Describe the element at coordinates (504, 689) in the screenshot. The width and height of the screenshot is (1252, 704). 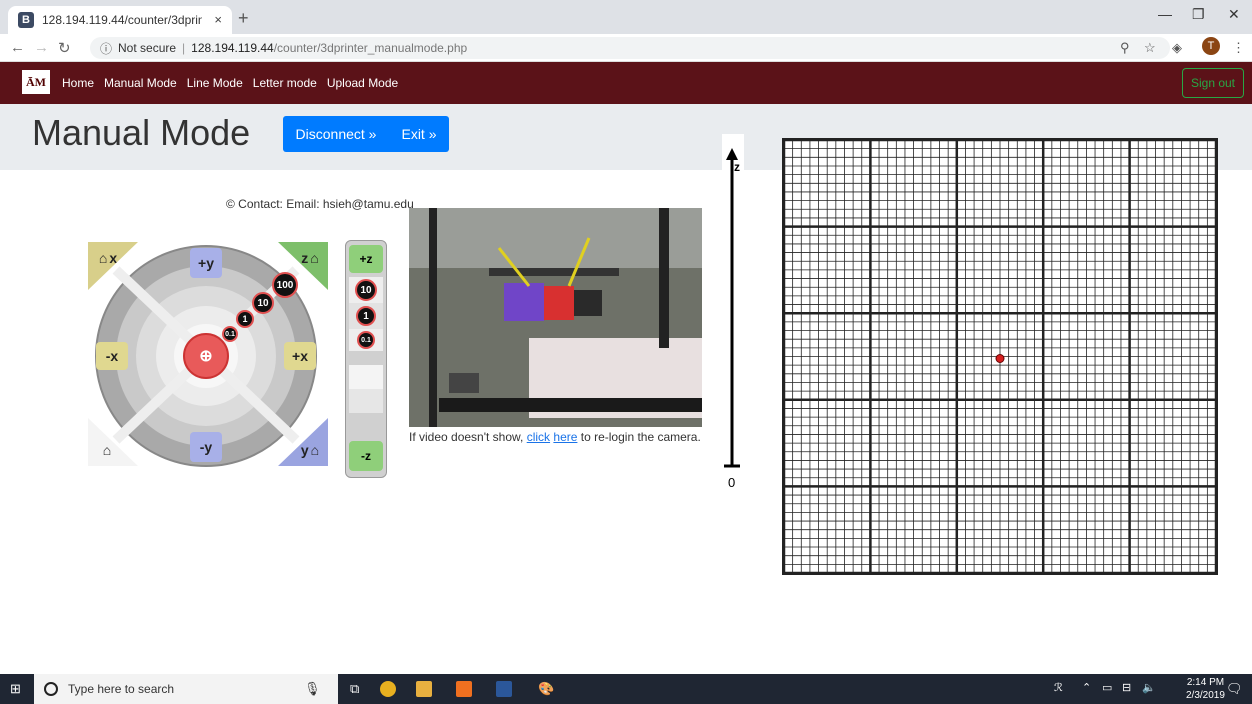
I see `word-icon` at that location.